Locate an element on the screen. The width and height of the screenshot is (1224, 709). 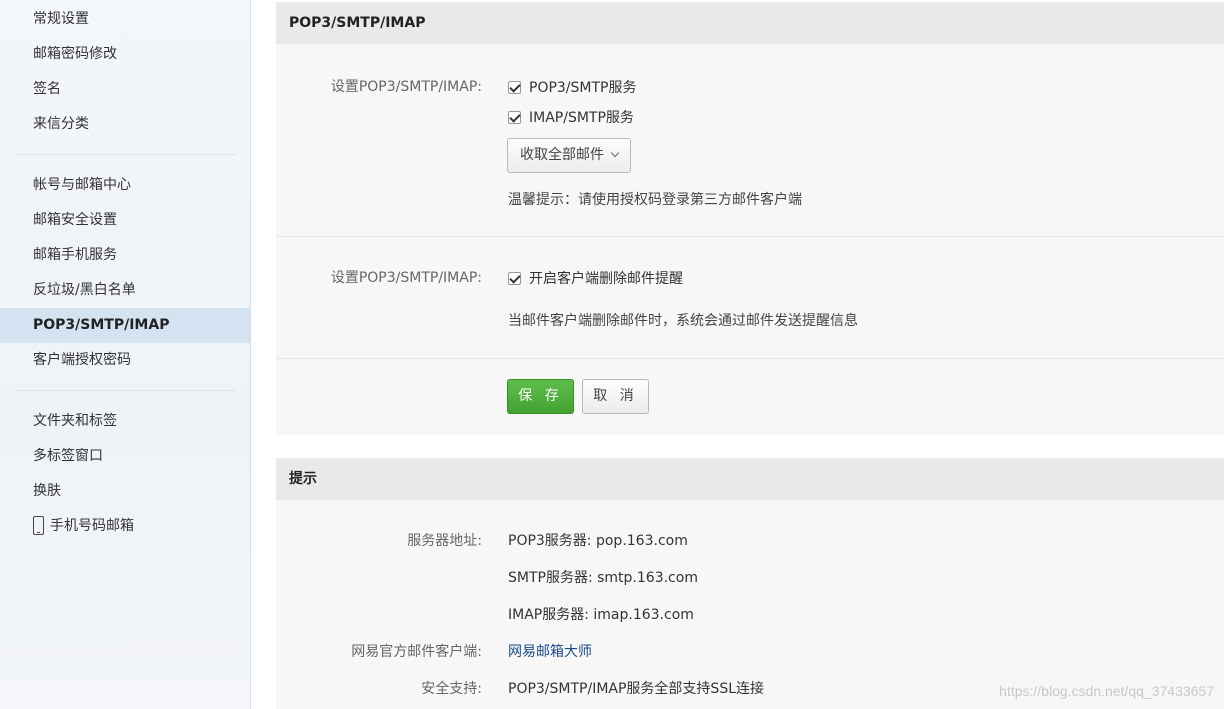
option-label: POP3/SMTP服务 is located at coordinates (583, 88).